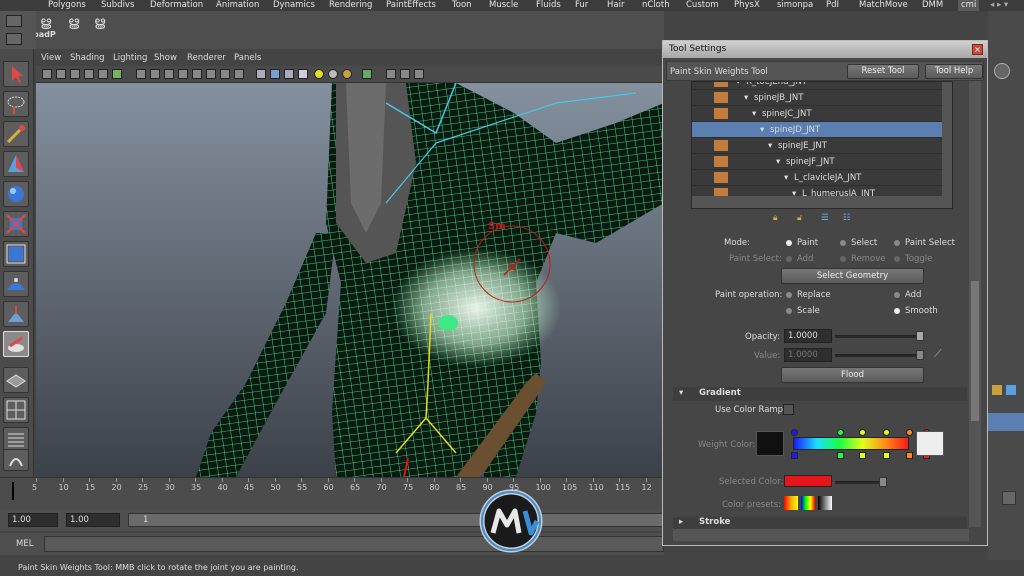  Describe the element at coordinates (852, 375) in the screenshot. I see `flood-button: Flood` at that location.